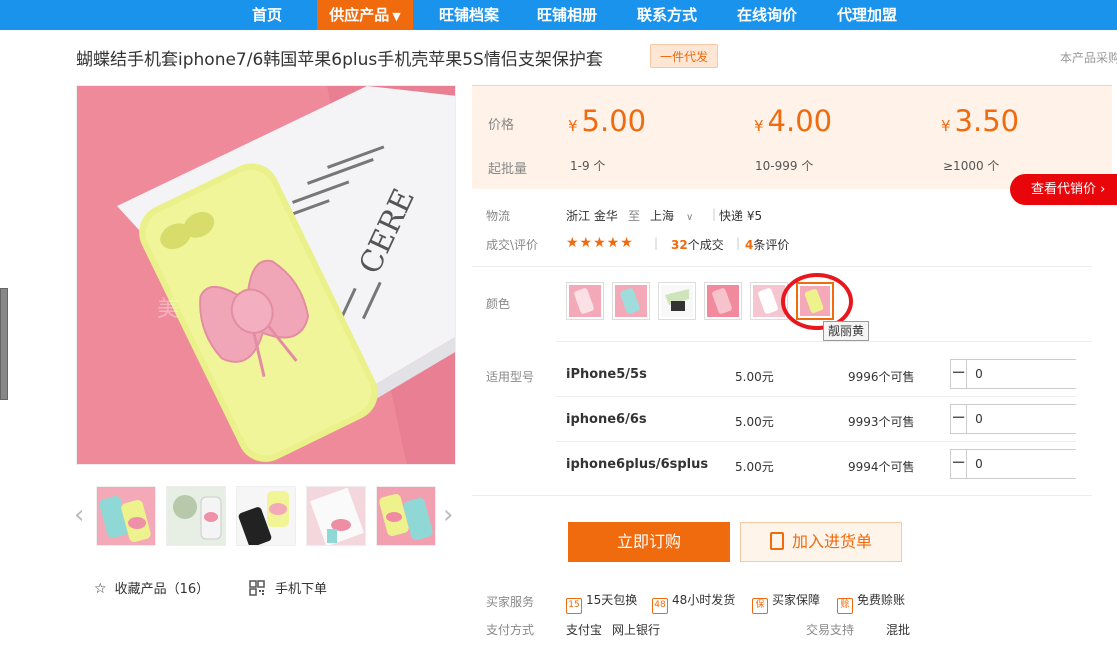 This screenshot has height=666, width=1117. Describe the element at coordinates (168, 309) in the screenshot. I see `watermark-text: 美` at that location.